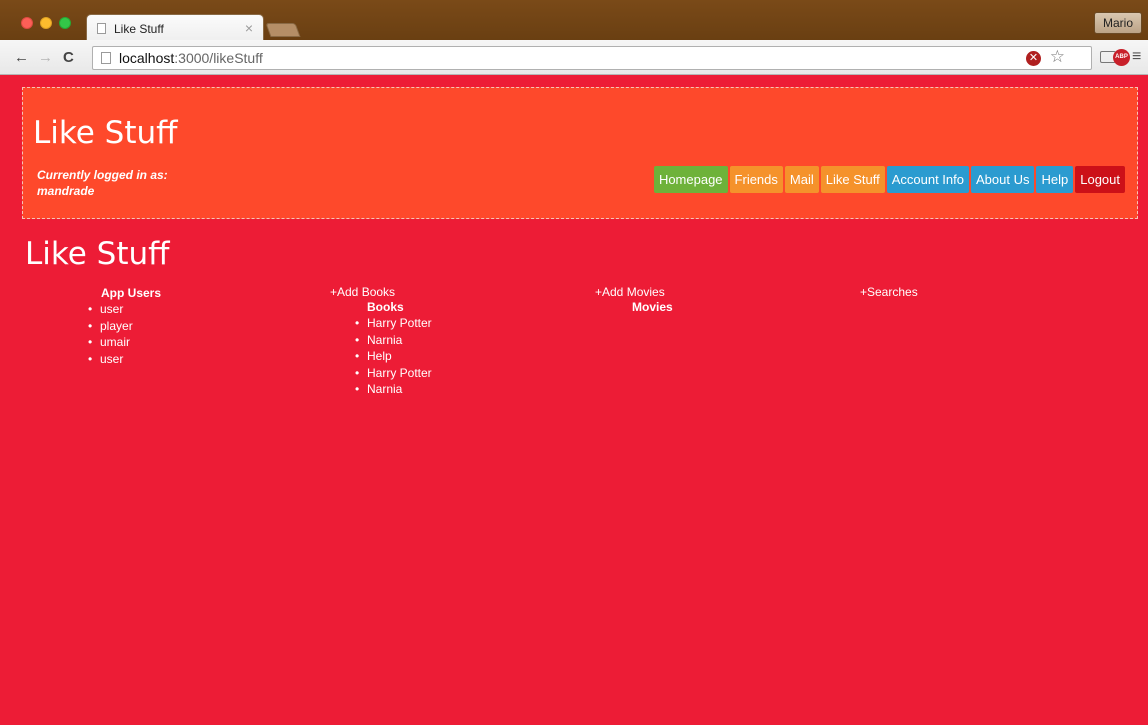  Describe the element at coordinates (634, 292) in the screenshot. I see `add-movies-link: +Add Movies` at that location.